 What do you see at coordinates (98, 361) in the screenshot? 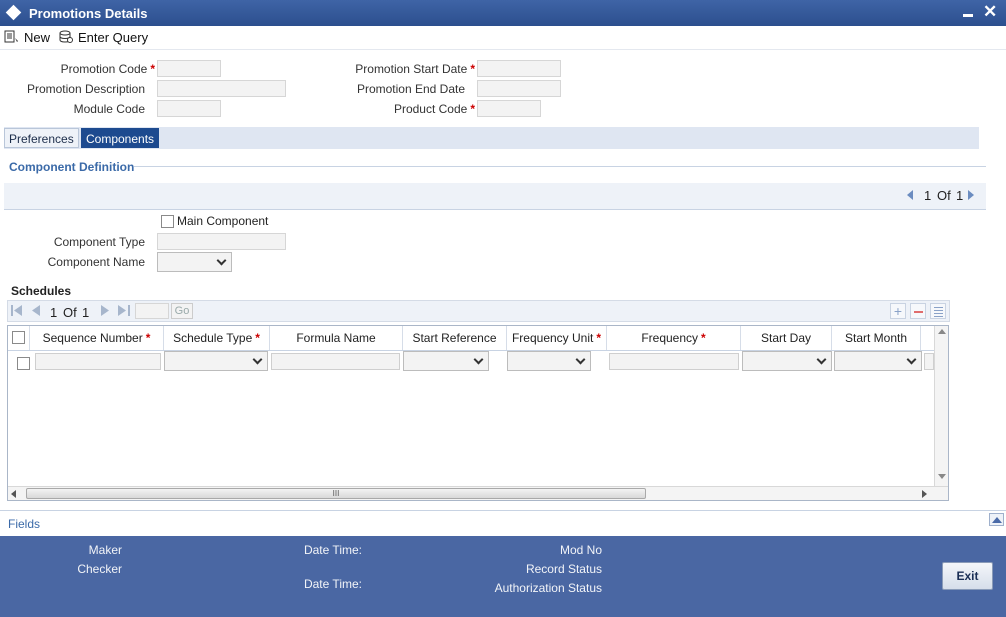
I see `sequence-number-input` at bounding box center [98, 361].